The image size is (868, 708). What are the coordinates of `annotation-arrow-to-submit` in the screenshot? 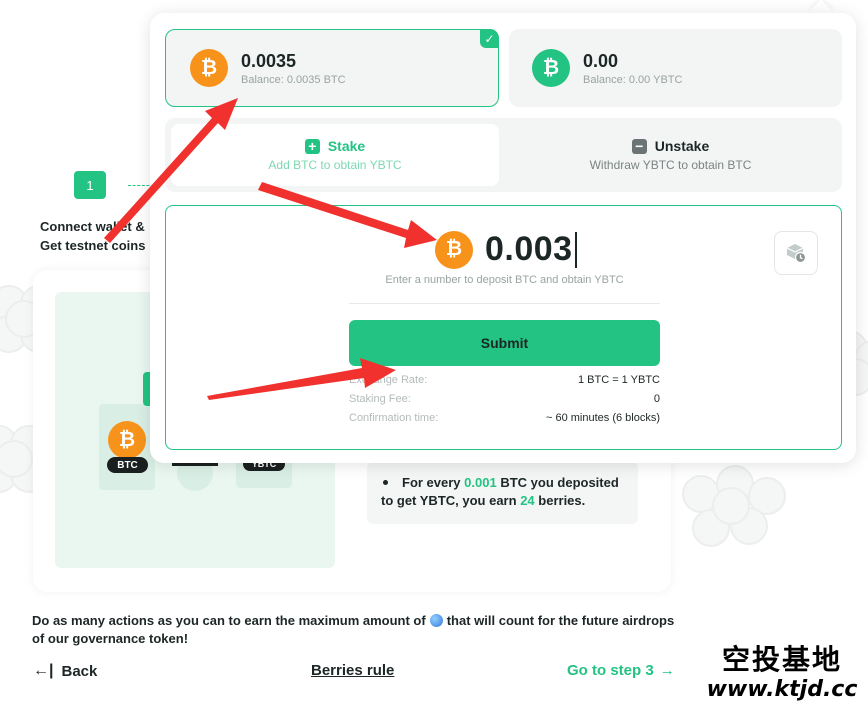 It's located at (301, 379).